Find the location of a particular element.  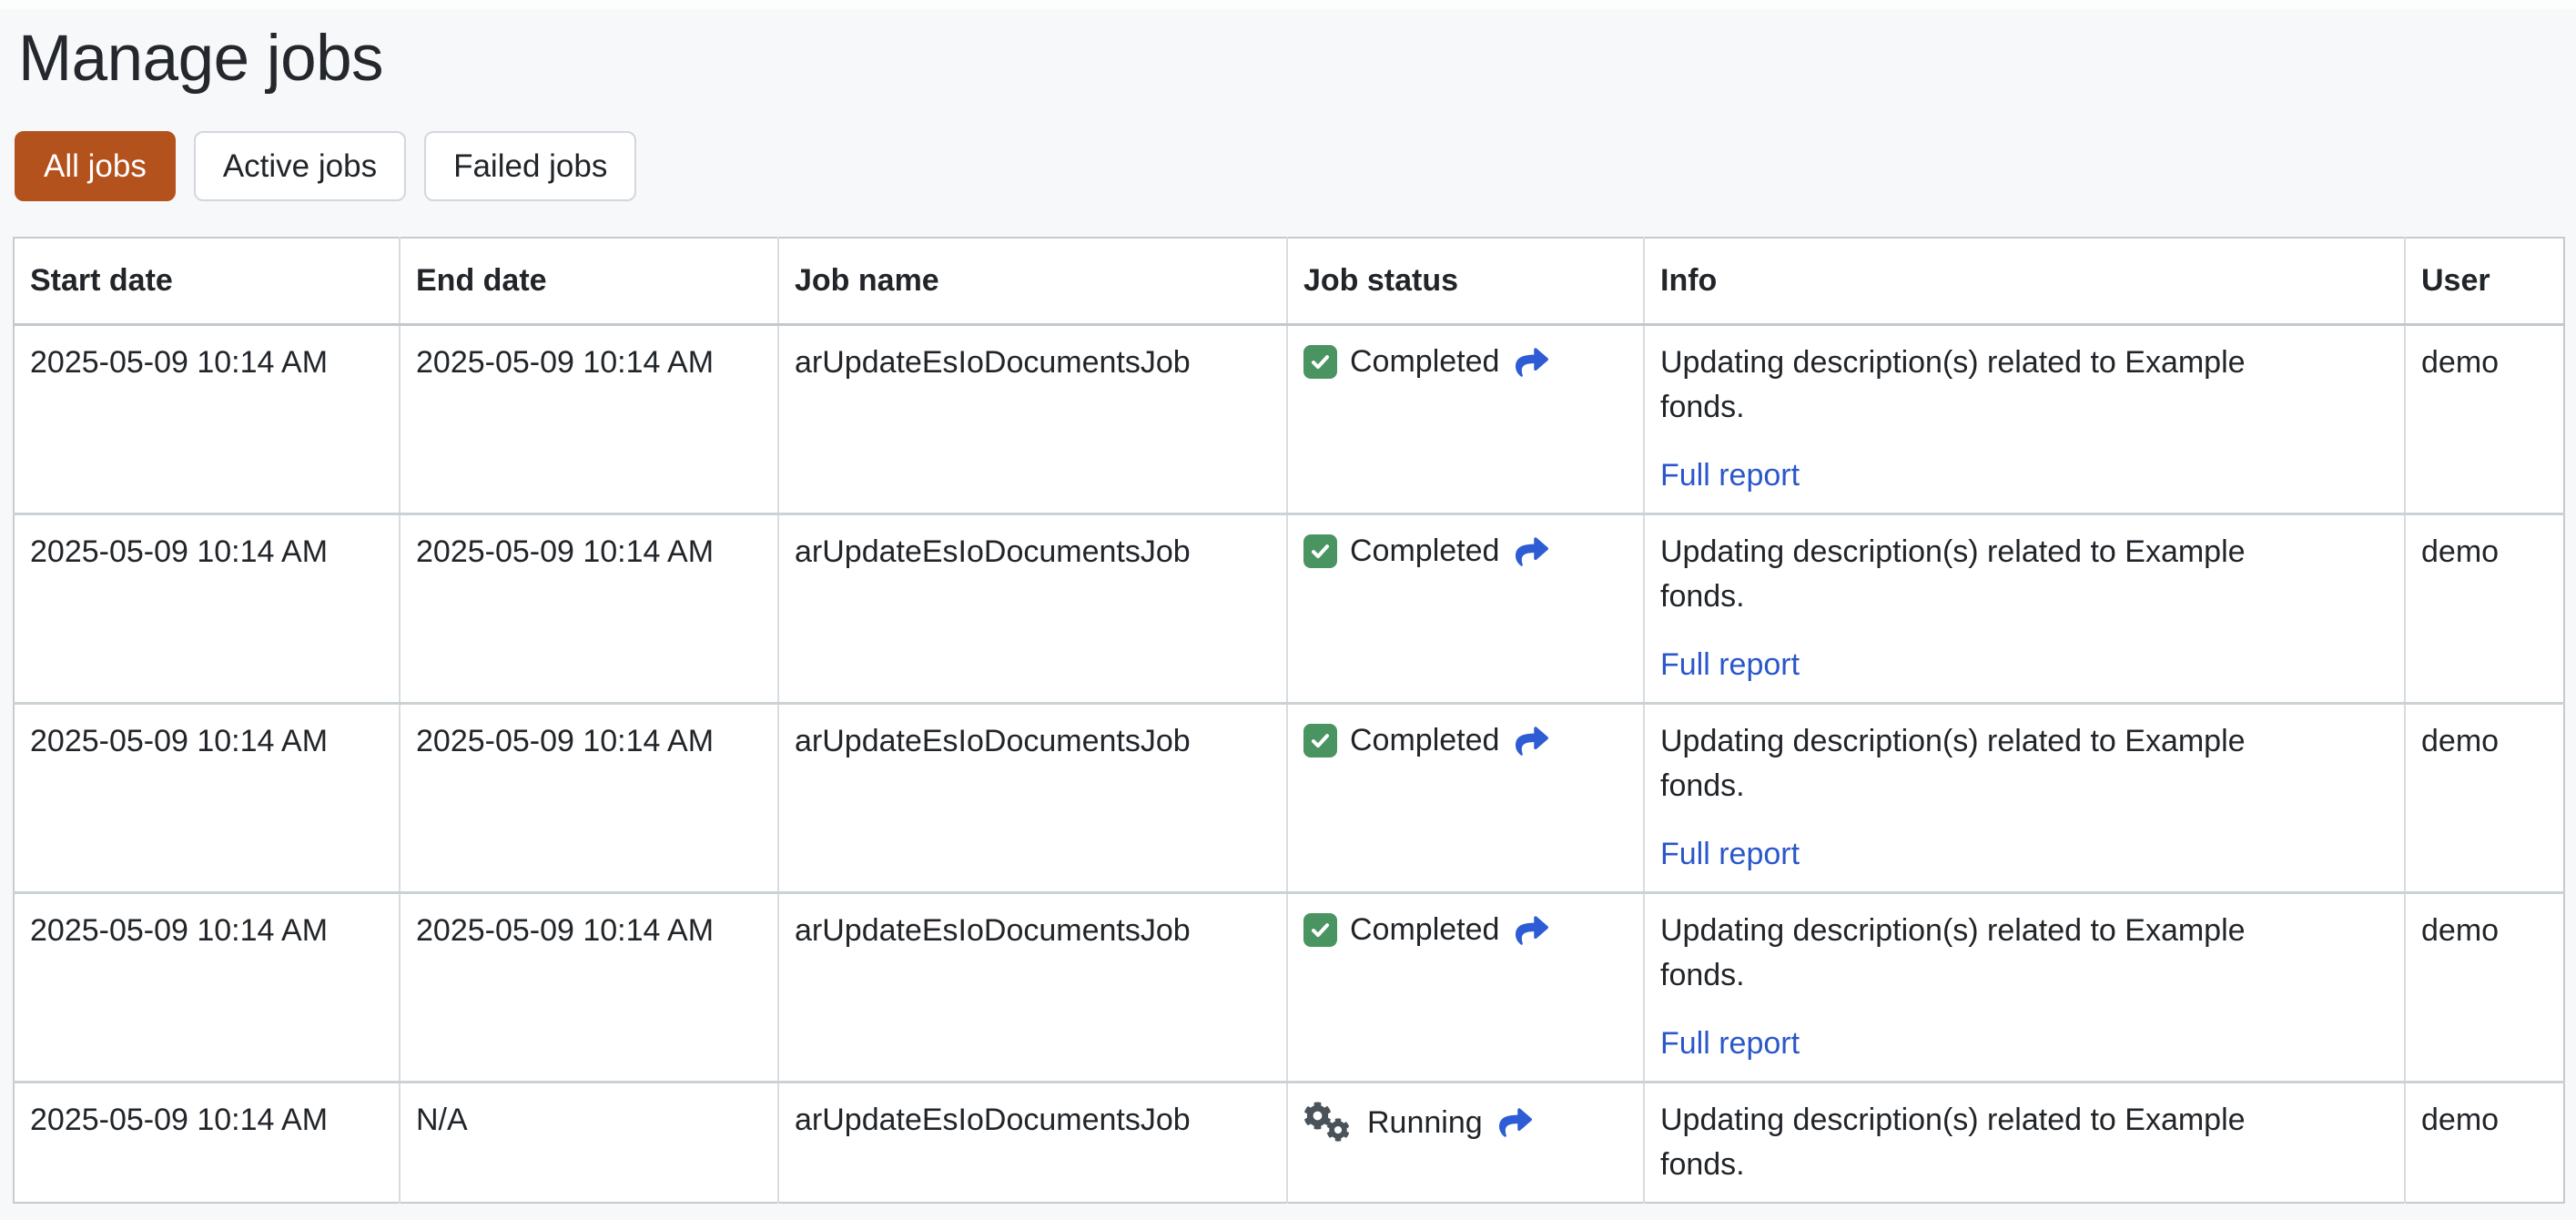

cell-job-status: Running is located at coordinates (1465, 1143).